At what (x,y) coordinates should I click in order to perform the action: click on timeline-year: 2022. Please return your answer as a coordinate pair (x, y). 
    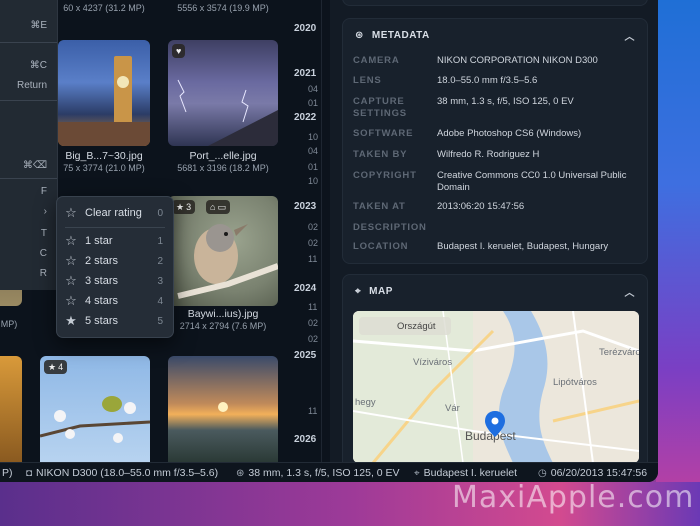
    Looking at the image, I should click on (305, 117).